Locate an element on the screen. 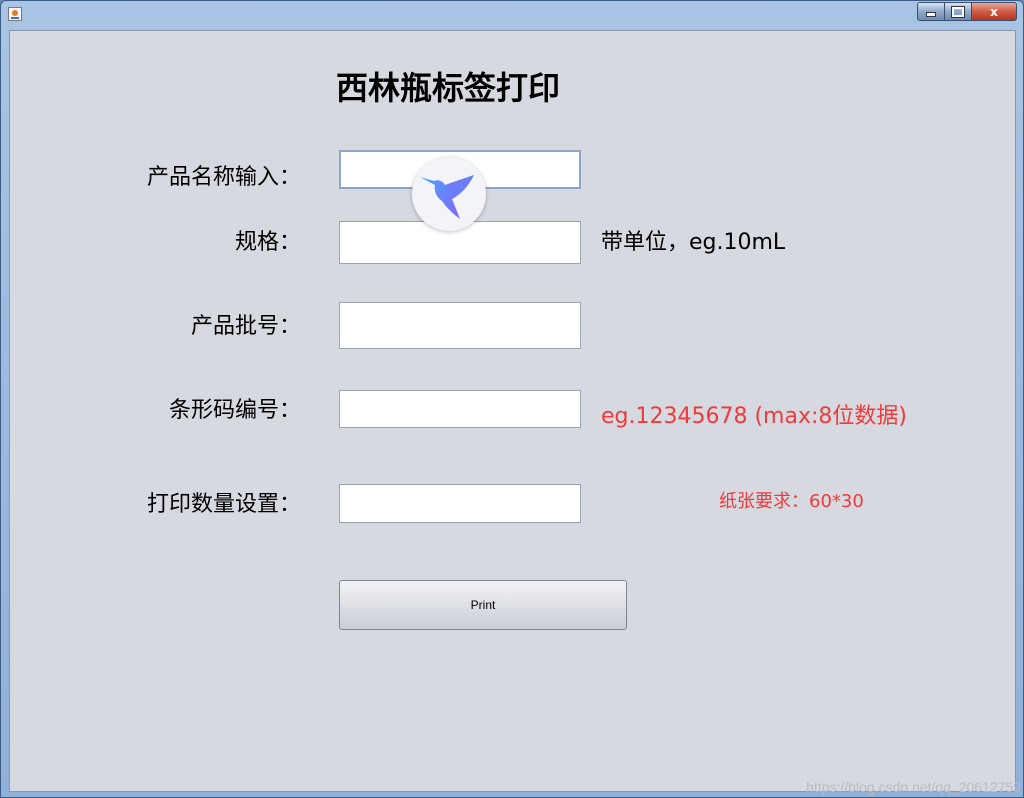 The height and width of the screenshot is (798, 1024). spec-label: 规格： is located at coordinates (267, 242).